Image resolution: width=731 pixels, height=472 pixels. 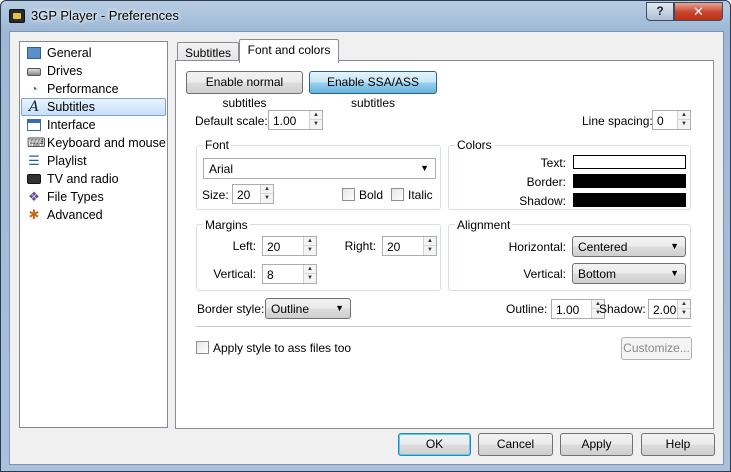 I want to click on text-color-swatch, so click(x=629, y=162).